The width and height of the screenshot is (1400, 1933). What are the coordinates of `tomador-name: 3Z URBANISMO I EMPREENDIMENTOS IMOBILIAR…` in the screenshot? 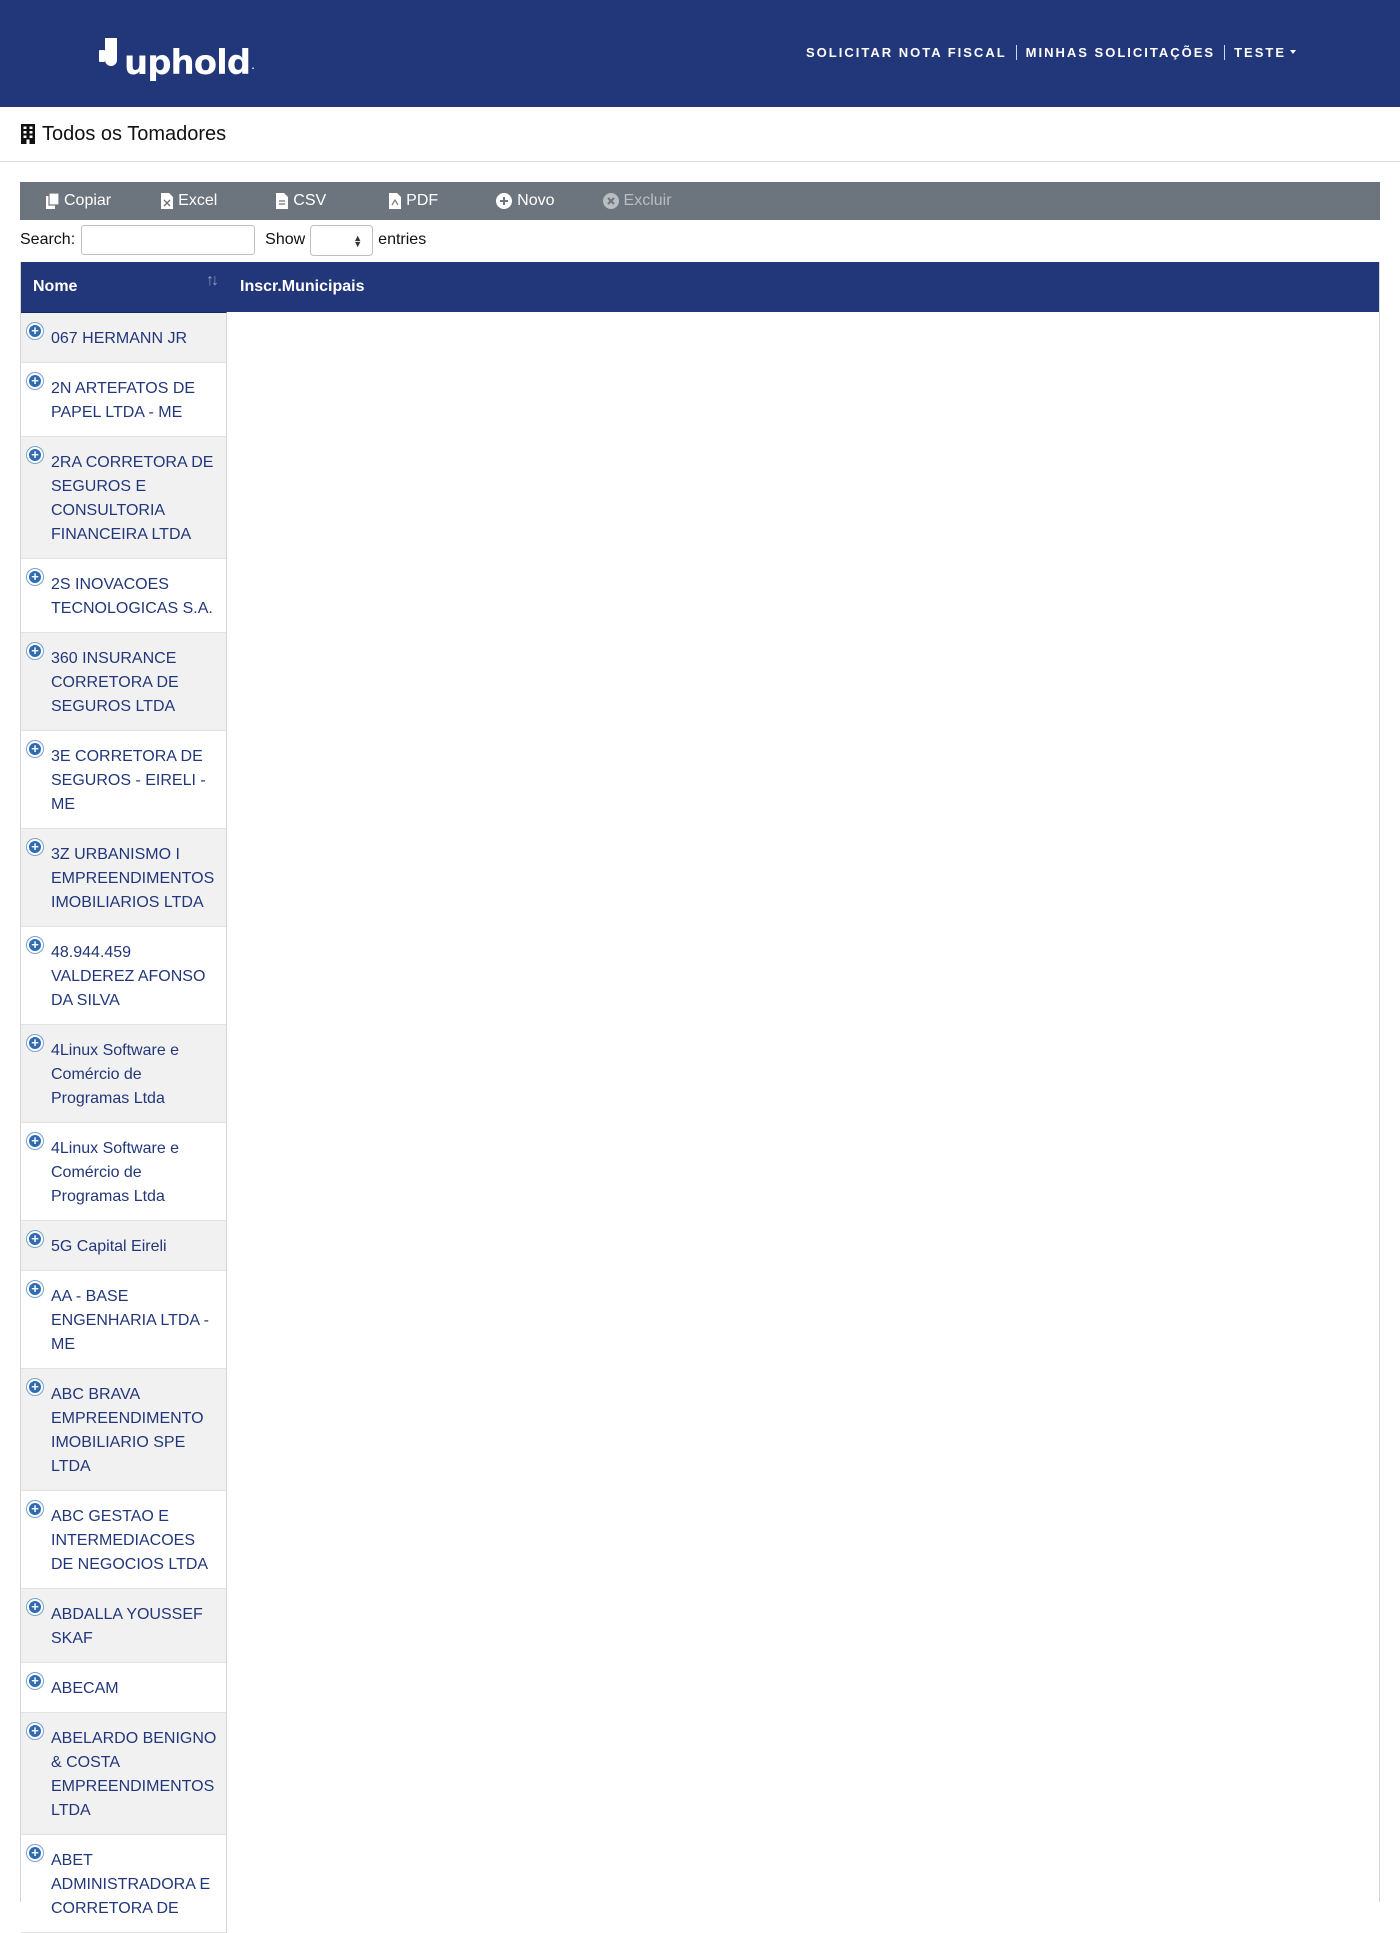 It's located at (133, 878).